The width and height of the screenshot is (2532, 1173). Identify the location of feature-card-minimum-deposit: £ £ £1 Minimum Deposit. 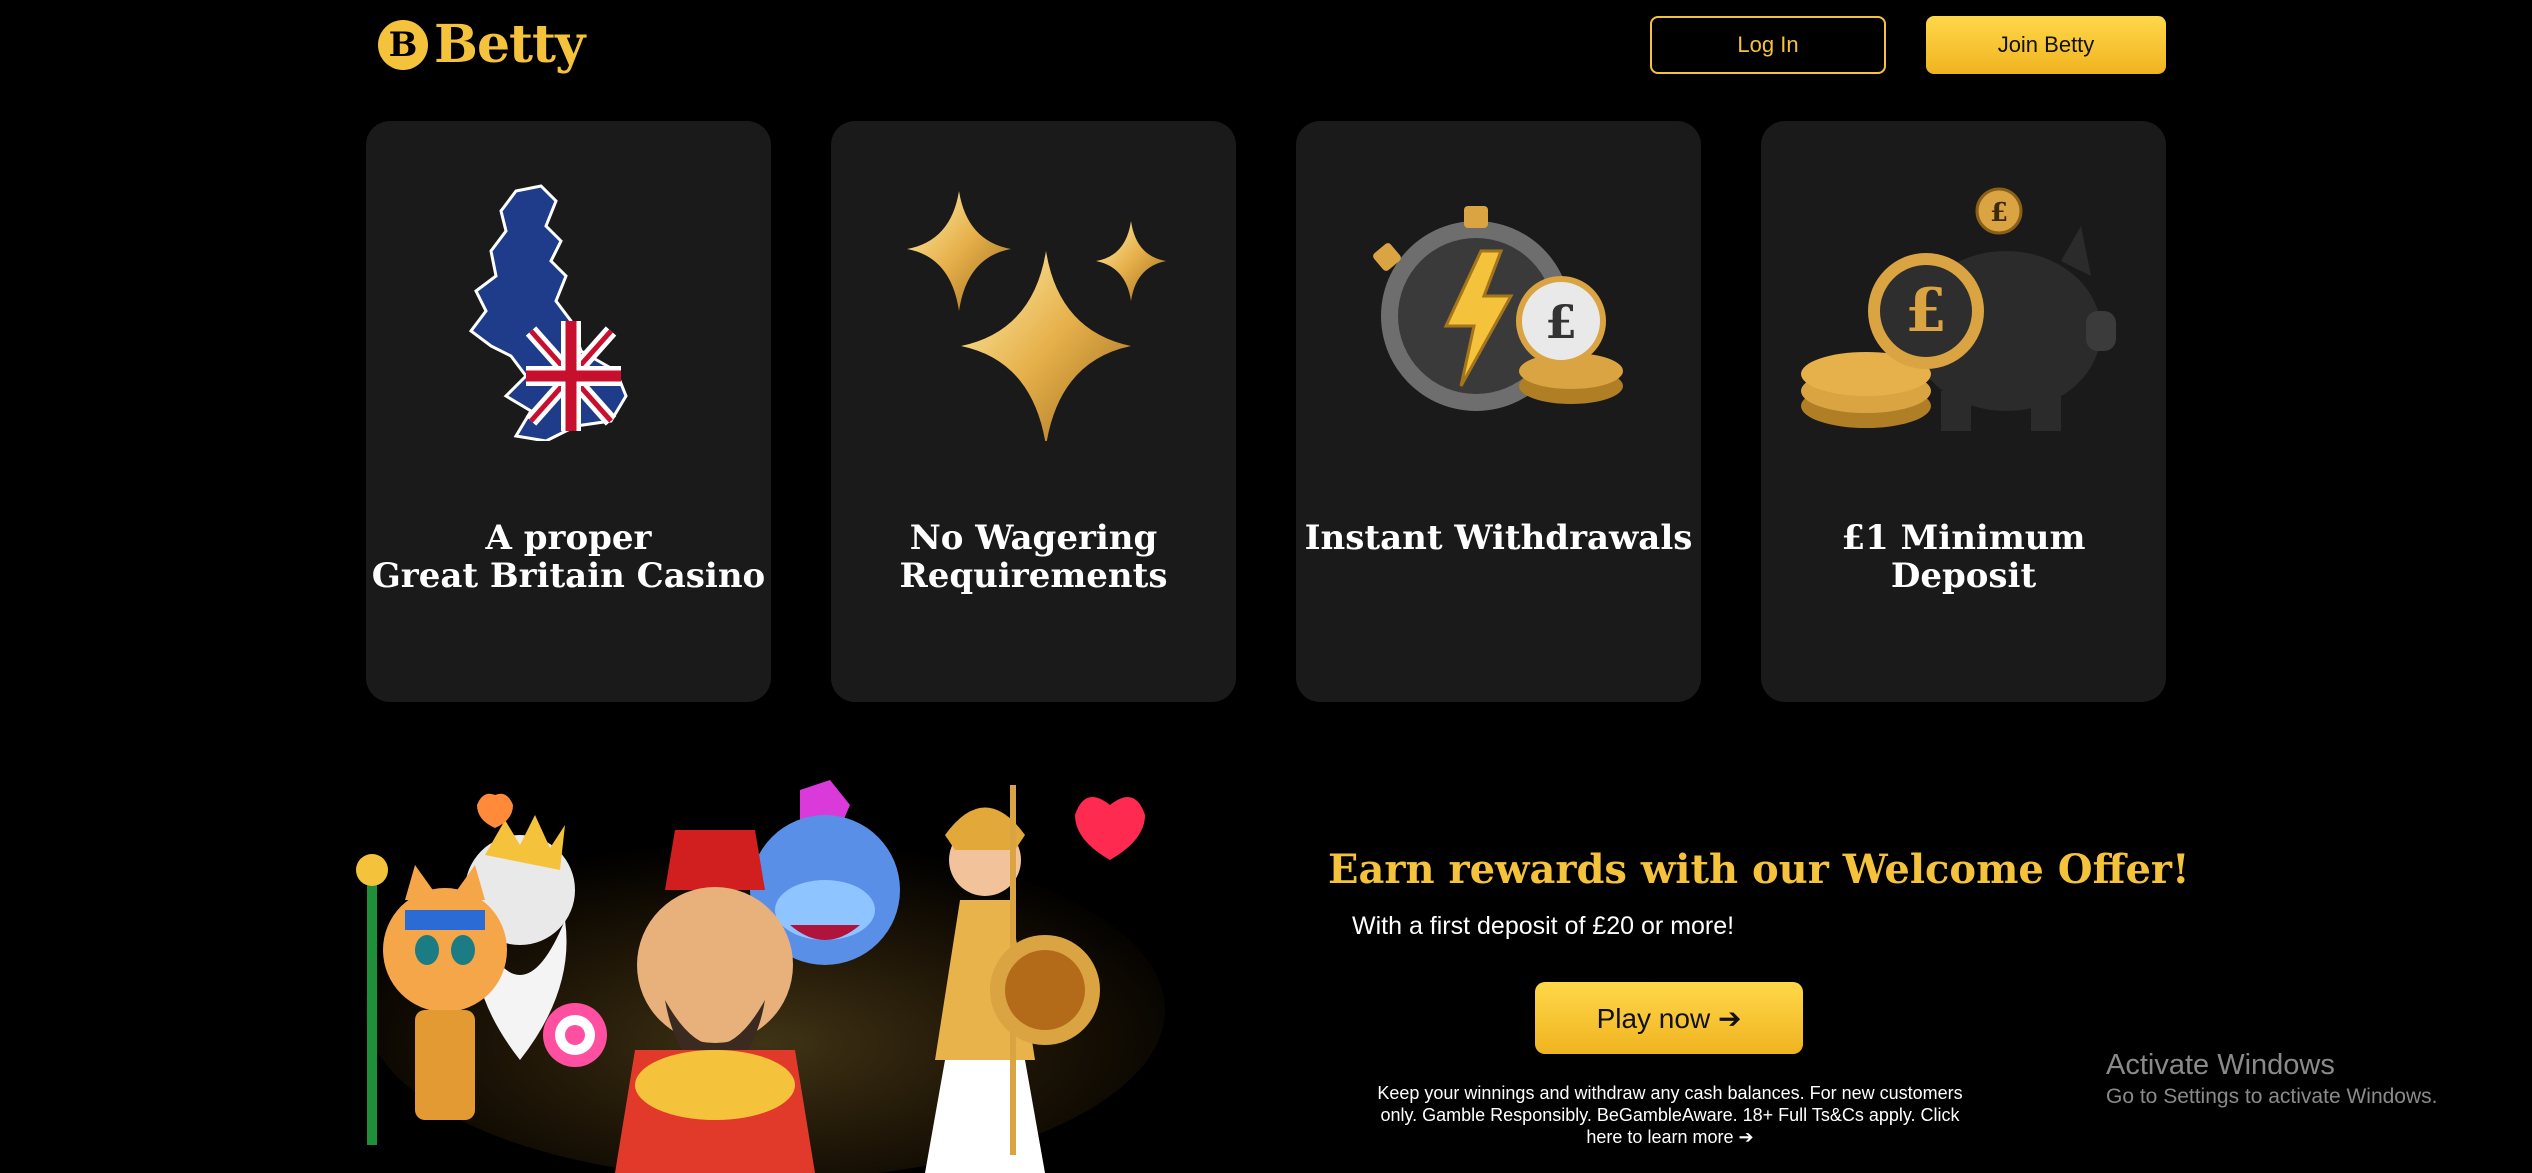
(1963, 411).